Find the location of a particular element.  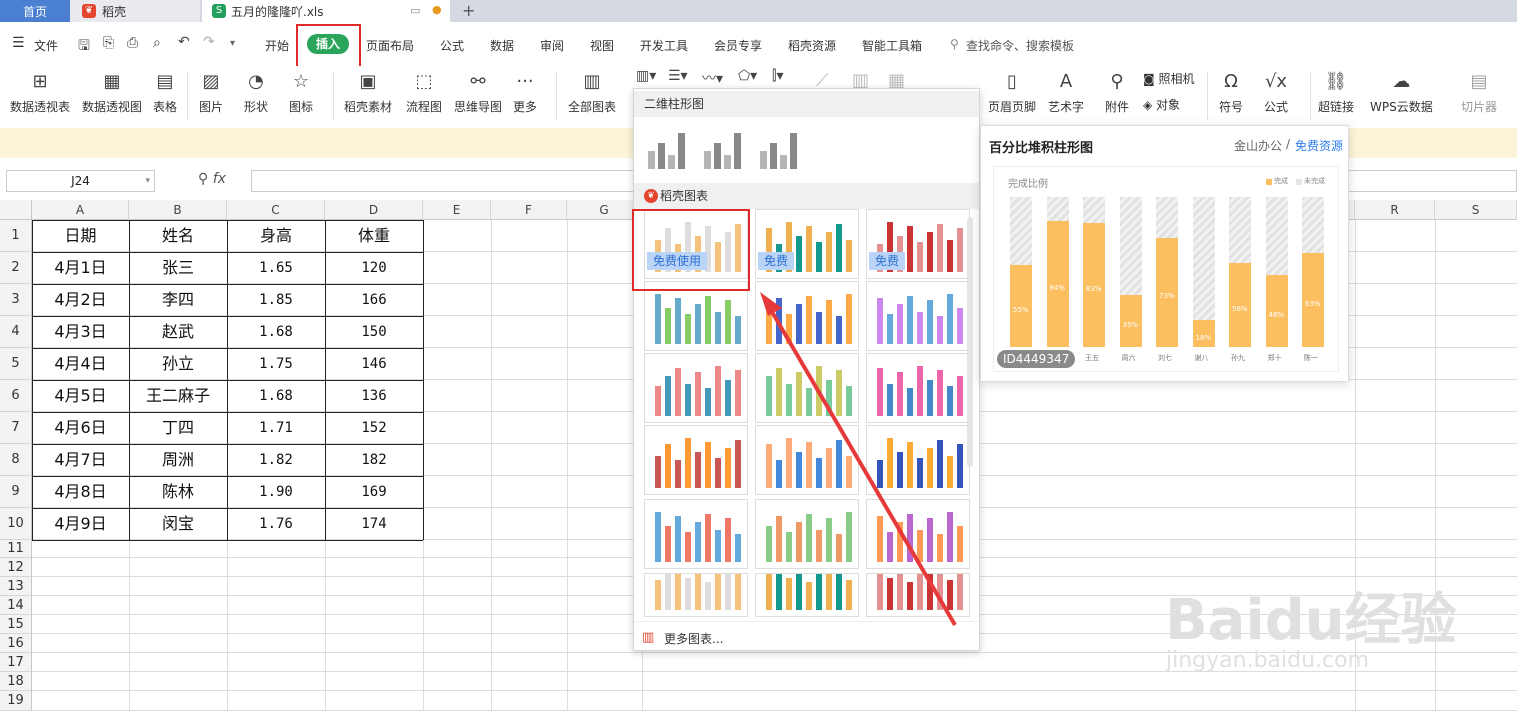

undo-icon: ↶ is located at coordinates (184, 42).